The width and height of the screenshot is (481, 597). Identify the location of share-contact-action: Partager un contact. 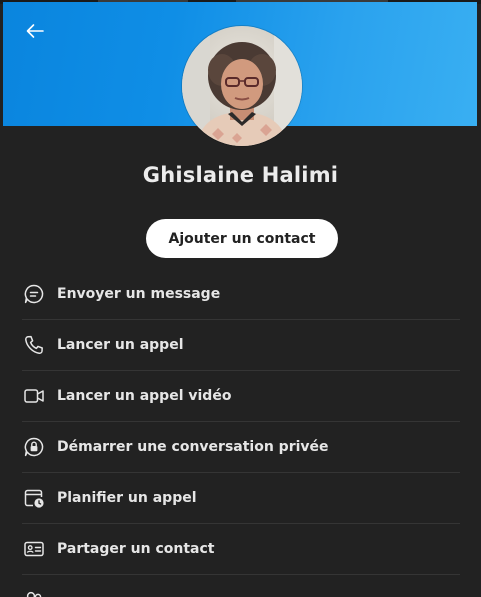
(241, 549).